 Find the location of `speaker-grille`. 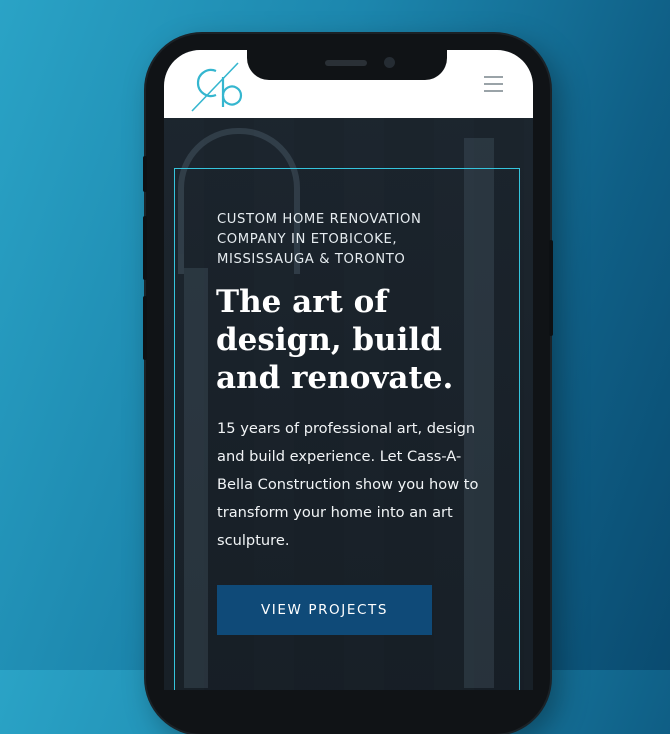

speaker-grille is located at coordinates (346, 63).